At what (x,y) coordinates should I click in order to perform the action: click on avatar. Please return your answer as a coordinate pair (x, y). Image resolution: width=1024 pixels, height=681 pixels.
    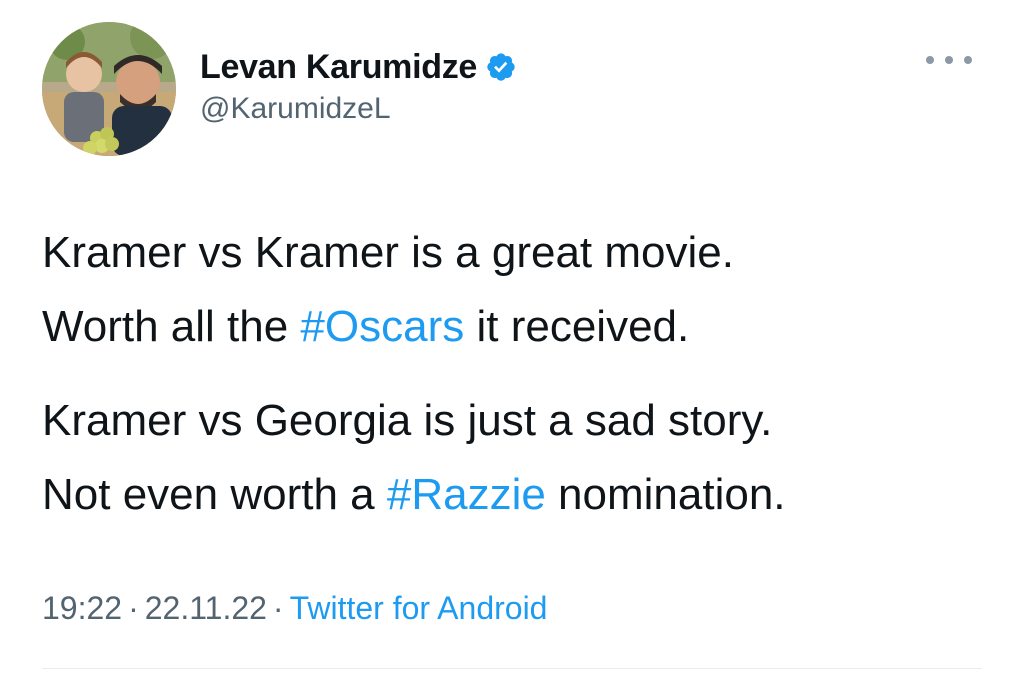
    Looking at the image, I should click on (109, 89).